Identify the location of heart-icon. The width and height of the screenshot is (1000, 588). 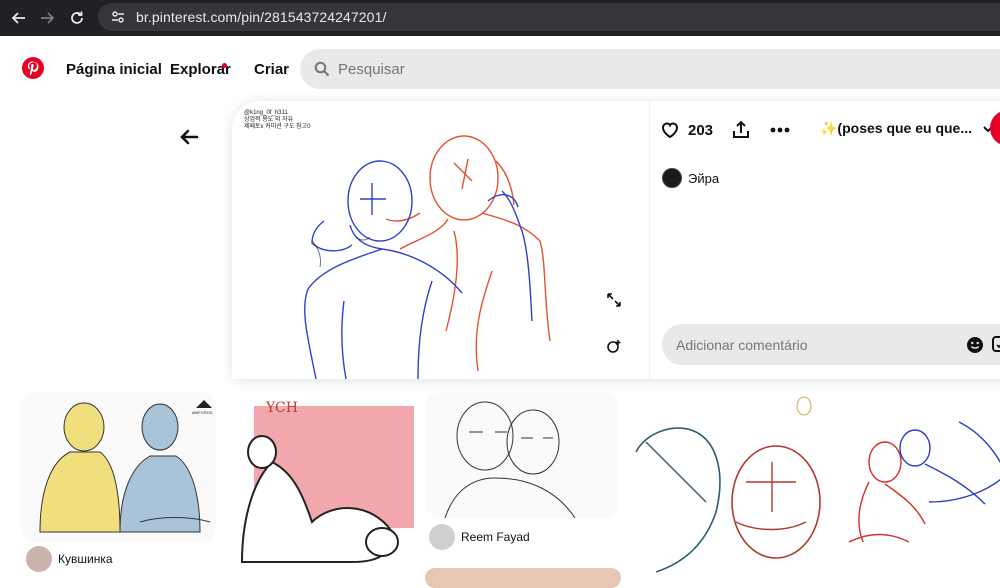
(670, 130).